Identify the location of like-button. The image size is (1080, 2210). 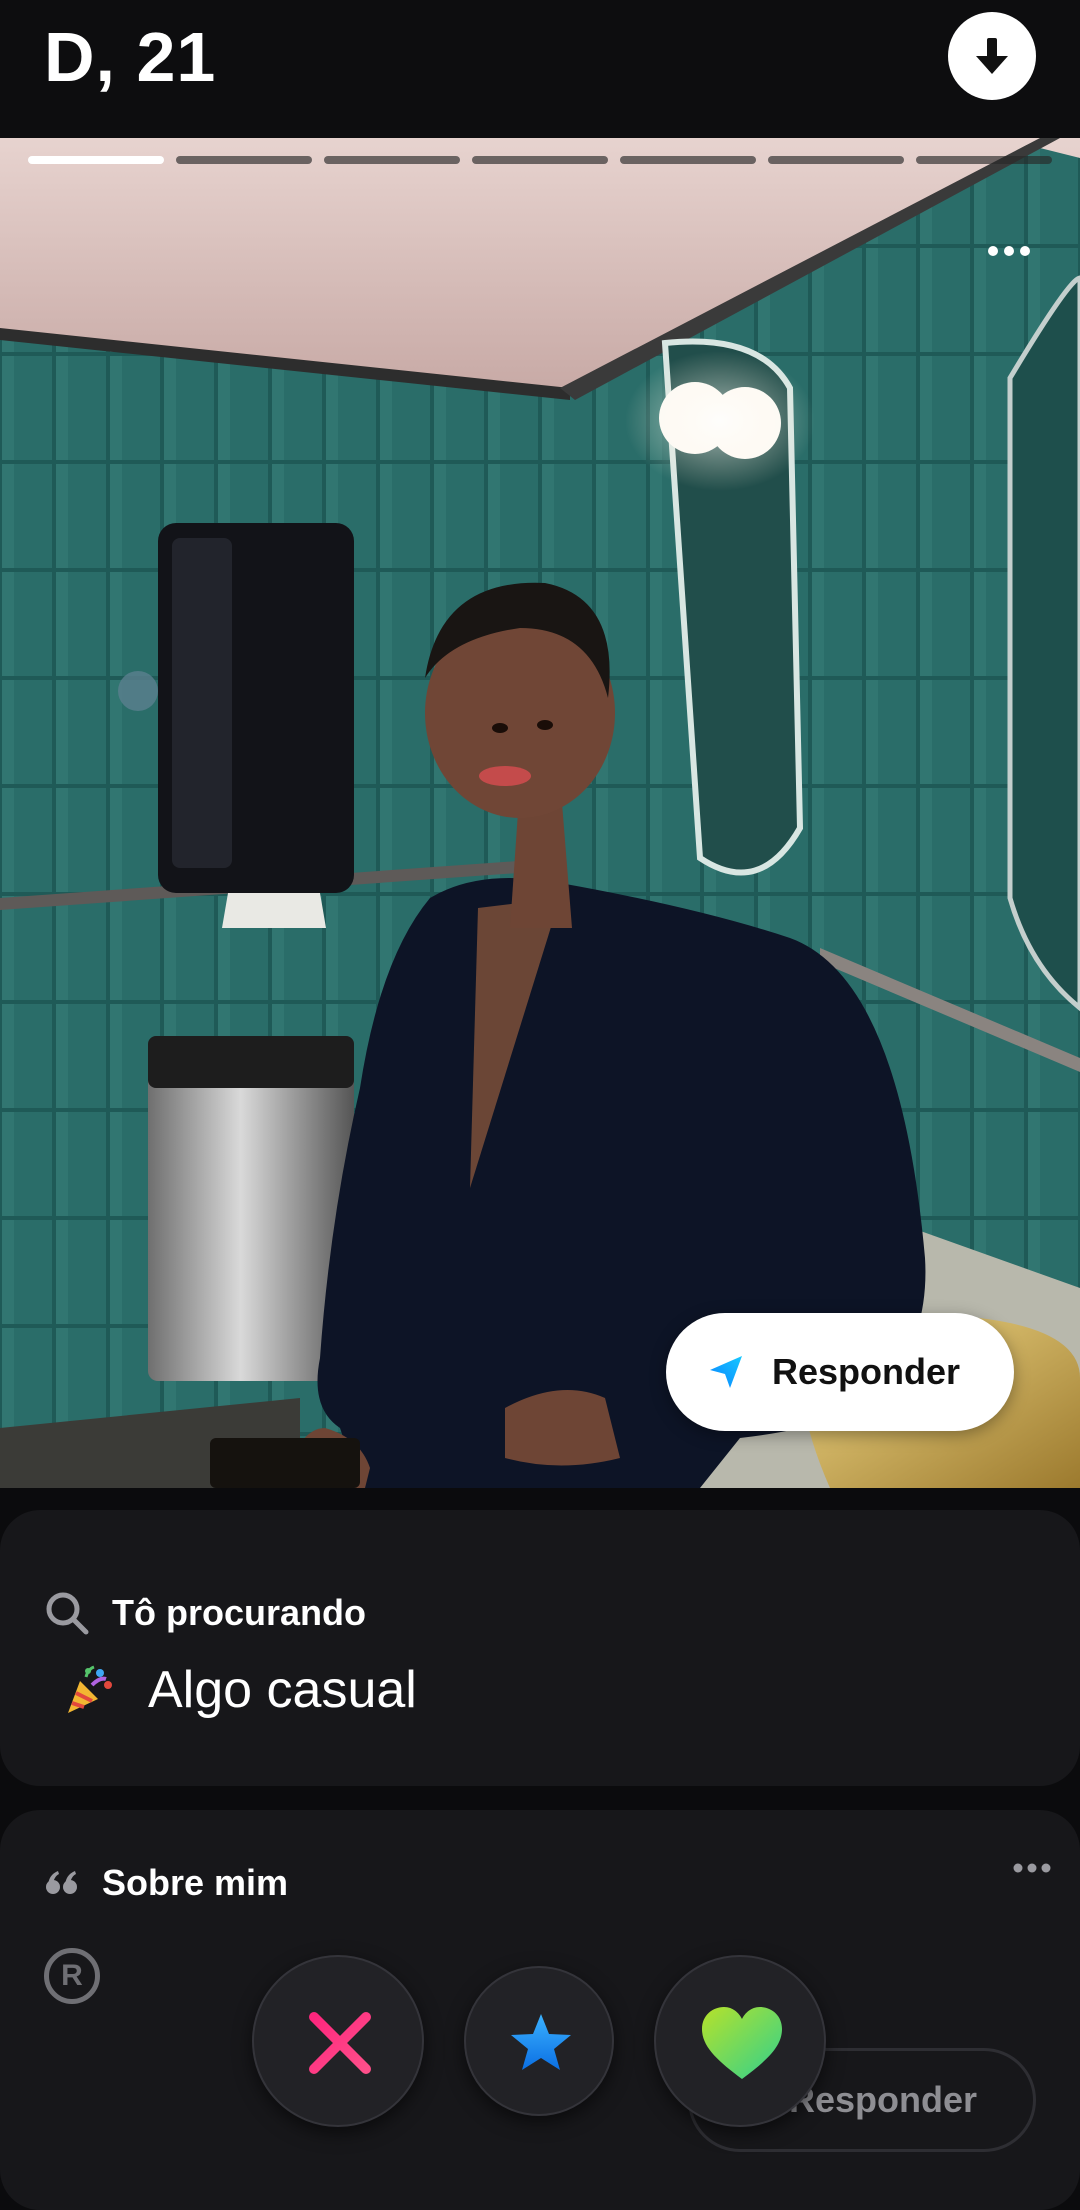
(740, 2041).